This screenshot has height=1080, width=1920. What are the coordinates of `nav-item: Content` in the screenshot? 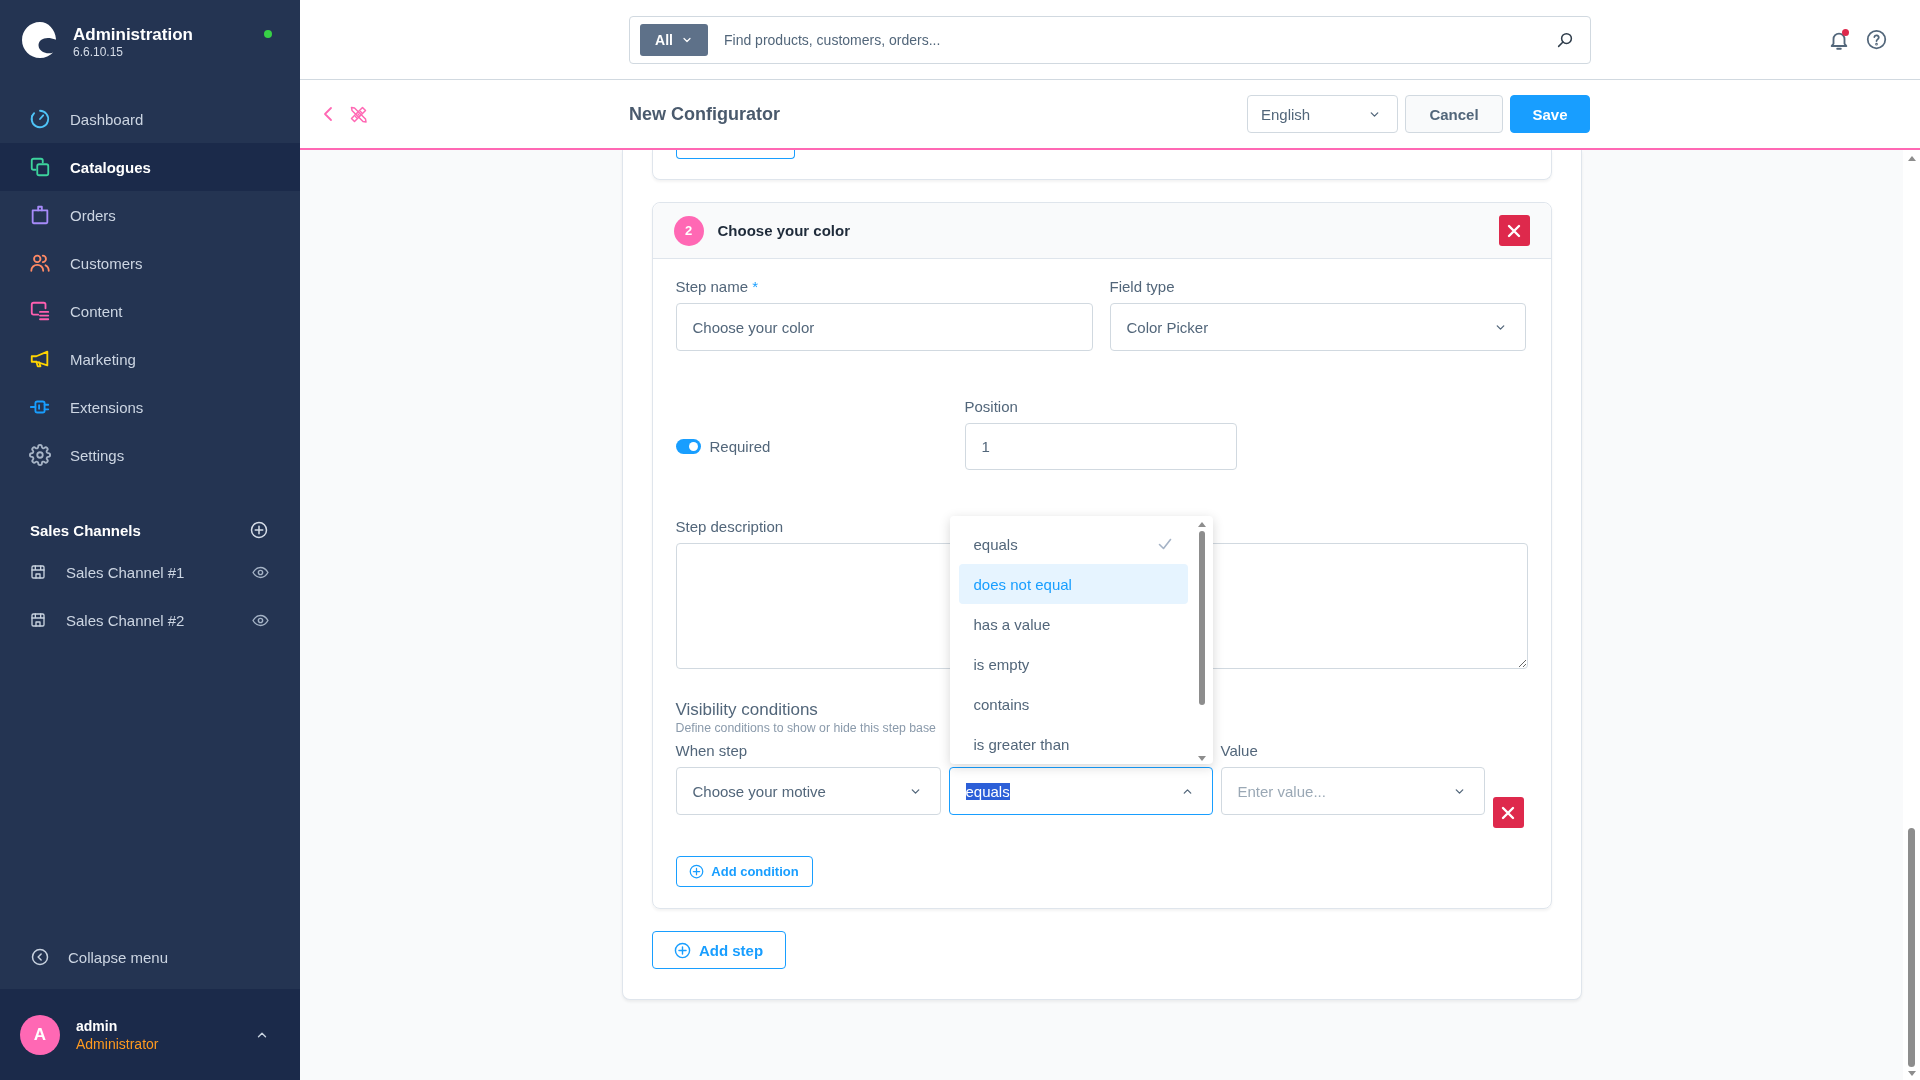 It's located at (150, 311).